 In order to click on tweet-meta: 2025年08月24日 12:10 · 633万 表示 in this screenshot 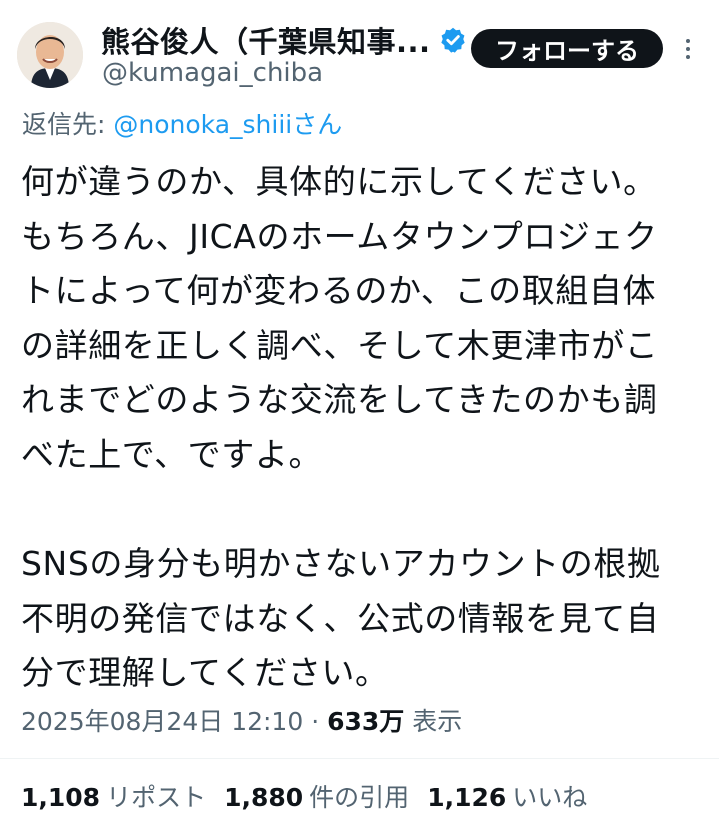, I will do `click(241, 720)`.